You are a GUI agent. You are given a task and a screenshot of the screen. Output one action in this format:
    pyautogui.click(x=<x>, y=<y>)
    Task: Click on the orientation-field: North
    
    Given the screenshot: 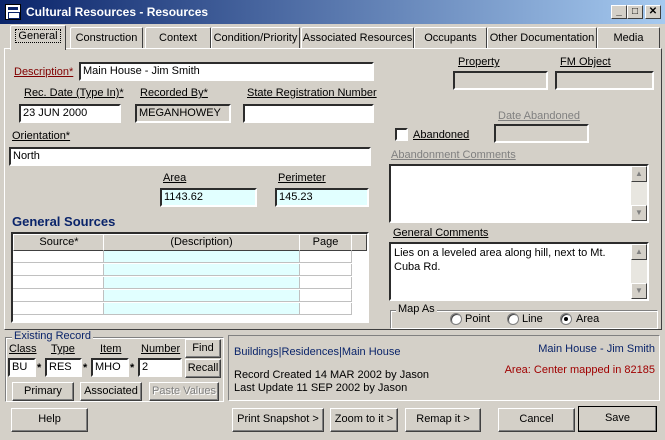 What is the action you would take?
    pyautogui.click(x=190, y=156)
    